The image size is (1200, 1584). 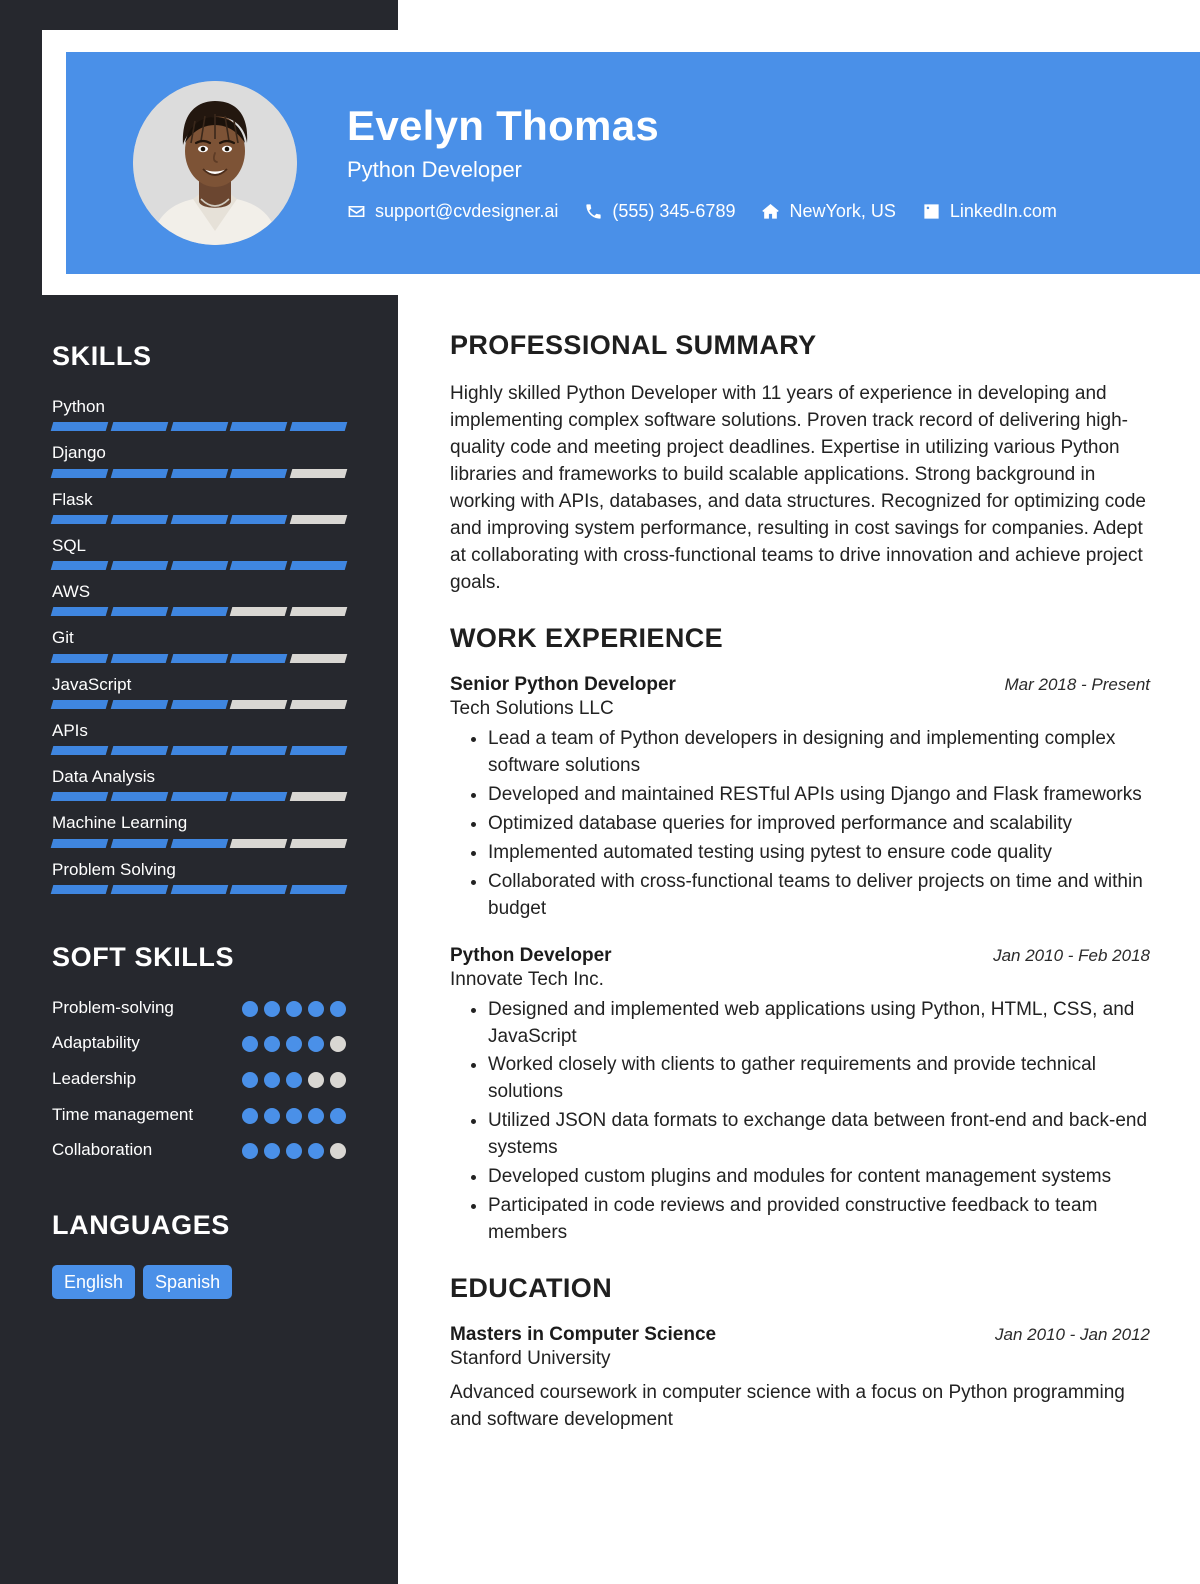 I want to click on home-icon, so click(x=770, y=211).